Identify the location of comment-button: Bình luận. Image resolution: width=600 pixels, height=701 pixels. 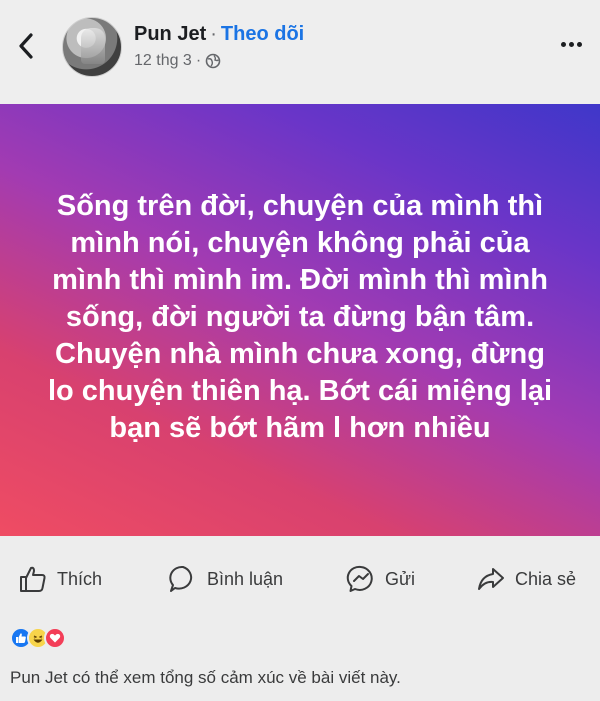
(225, 579).